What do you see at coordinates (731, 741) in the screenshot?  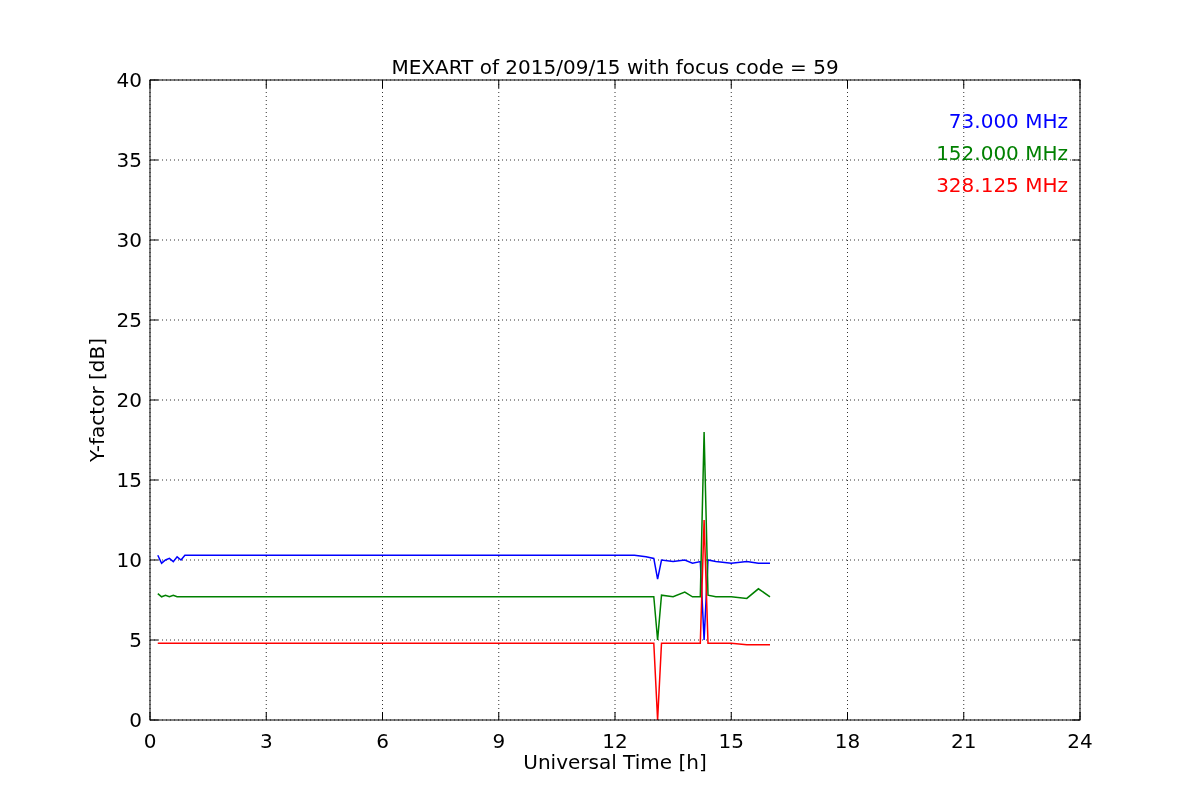 I see `x-tick-label: 15` at bounding box center [731, 741].